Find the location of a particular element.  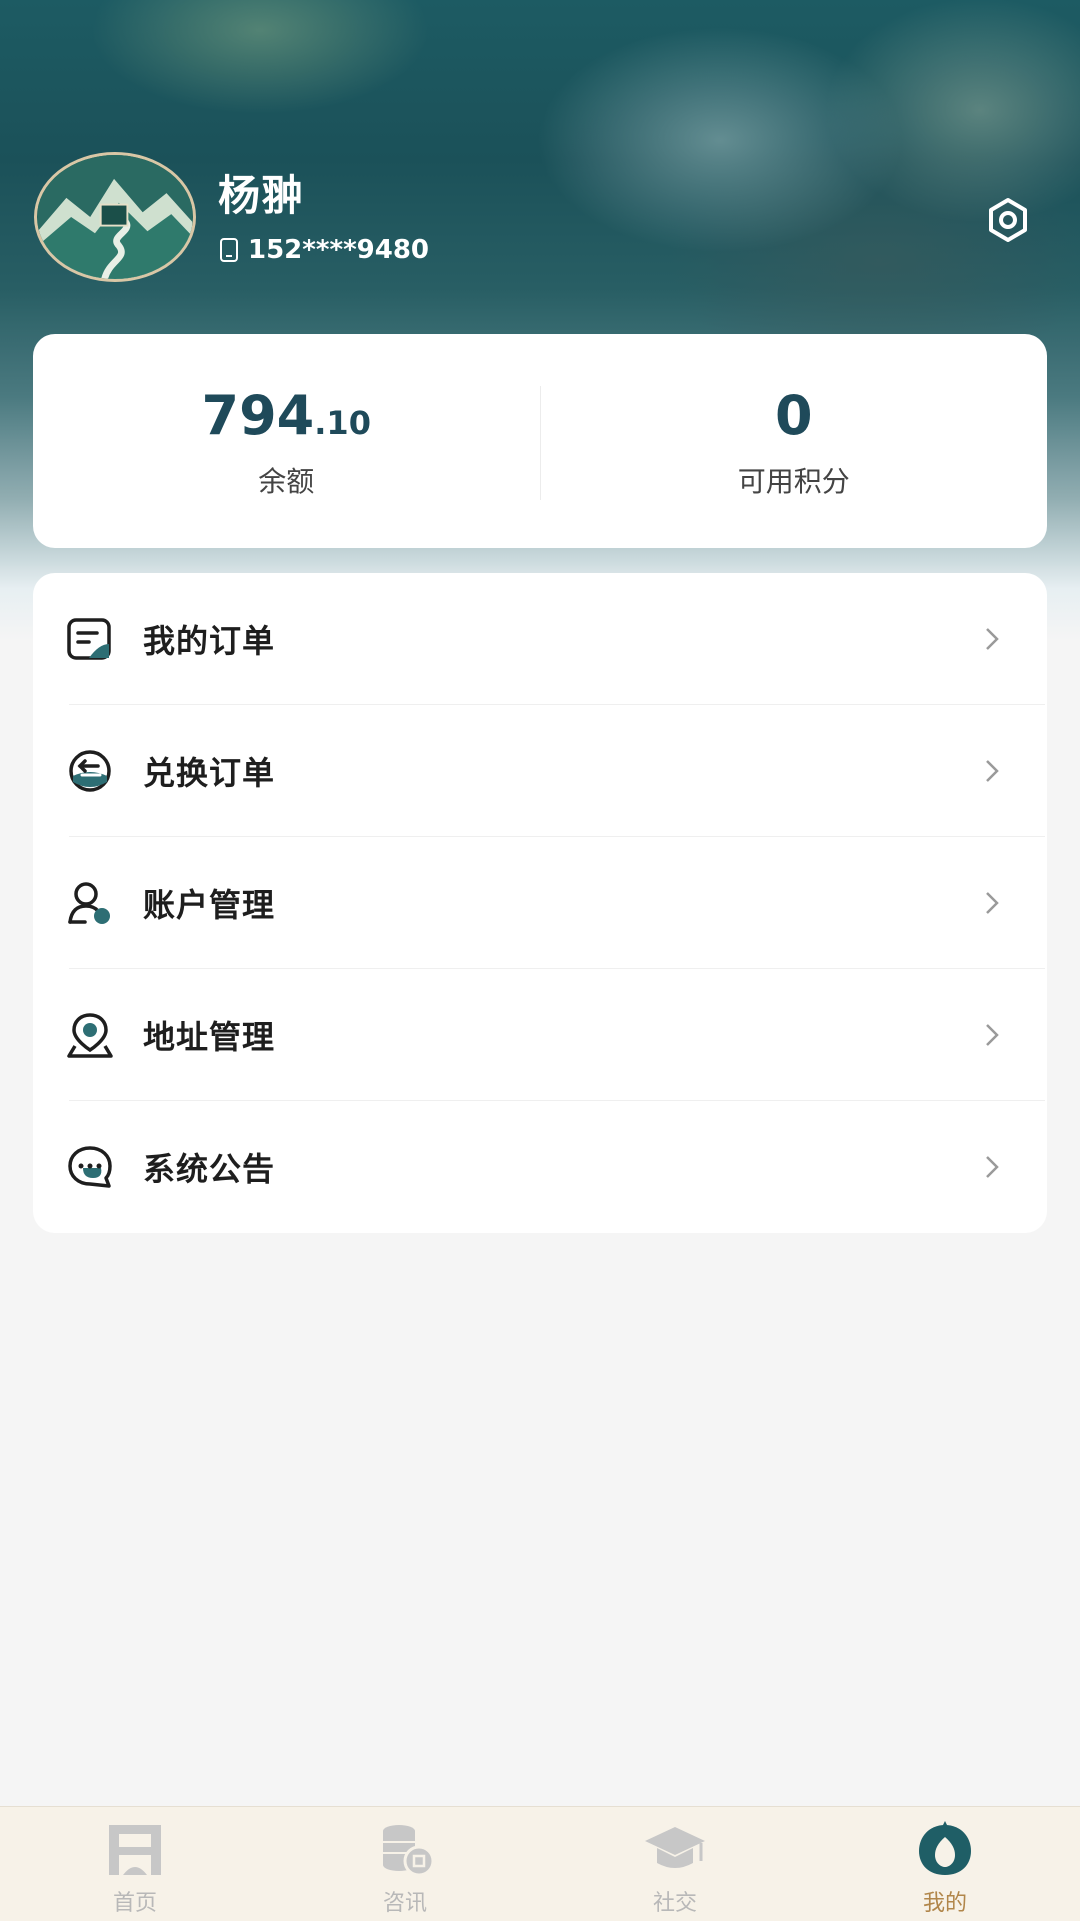

menu-item-label: 系统公告 is located at coordinates (209, 1169).